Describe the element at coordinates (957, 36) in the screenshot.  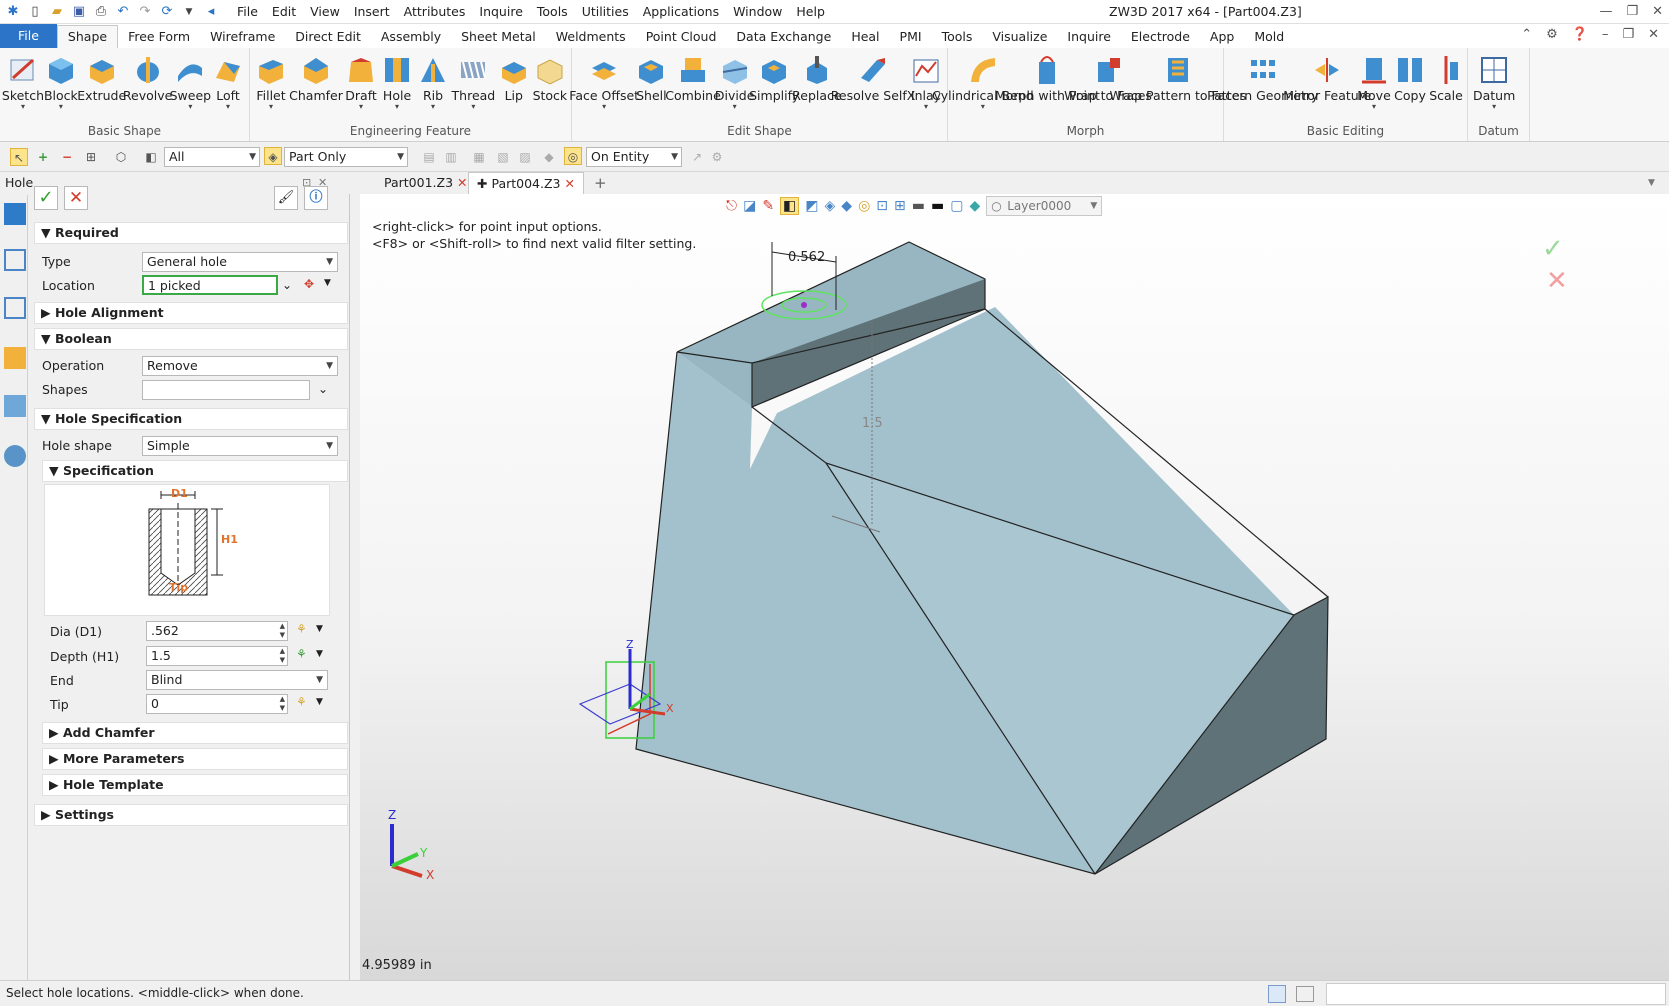
I see `tab-tools: Tools` at that location.